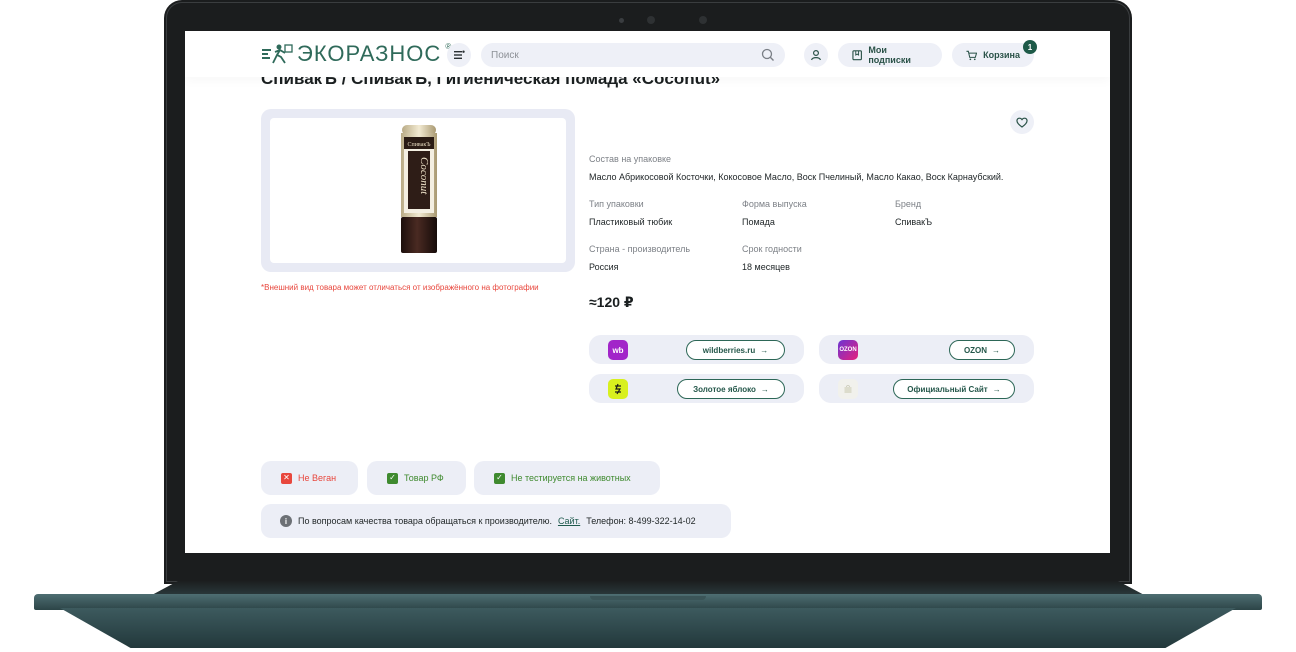 This screenshot has width=1296, height=652. I want to click on info-phone: Телефон: 8-499-322-14-02, so click(641, 521).